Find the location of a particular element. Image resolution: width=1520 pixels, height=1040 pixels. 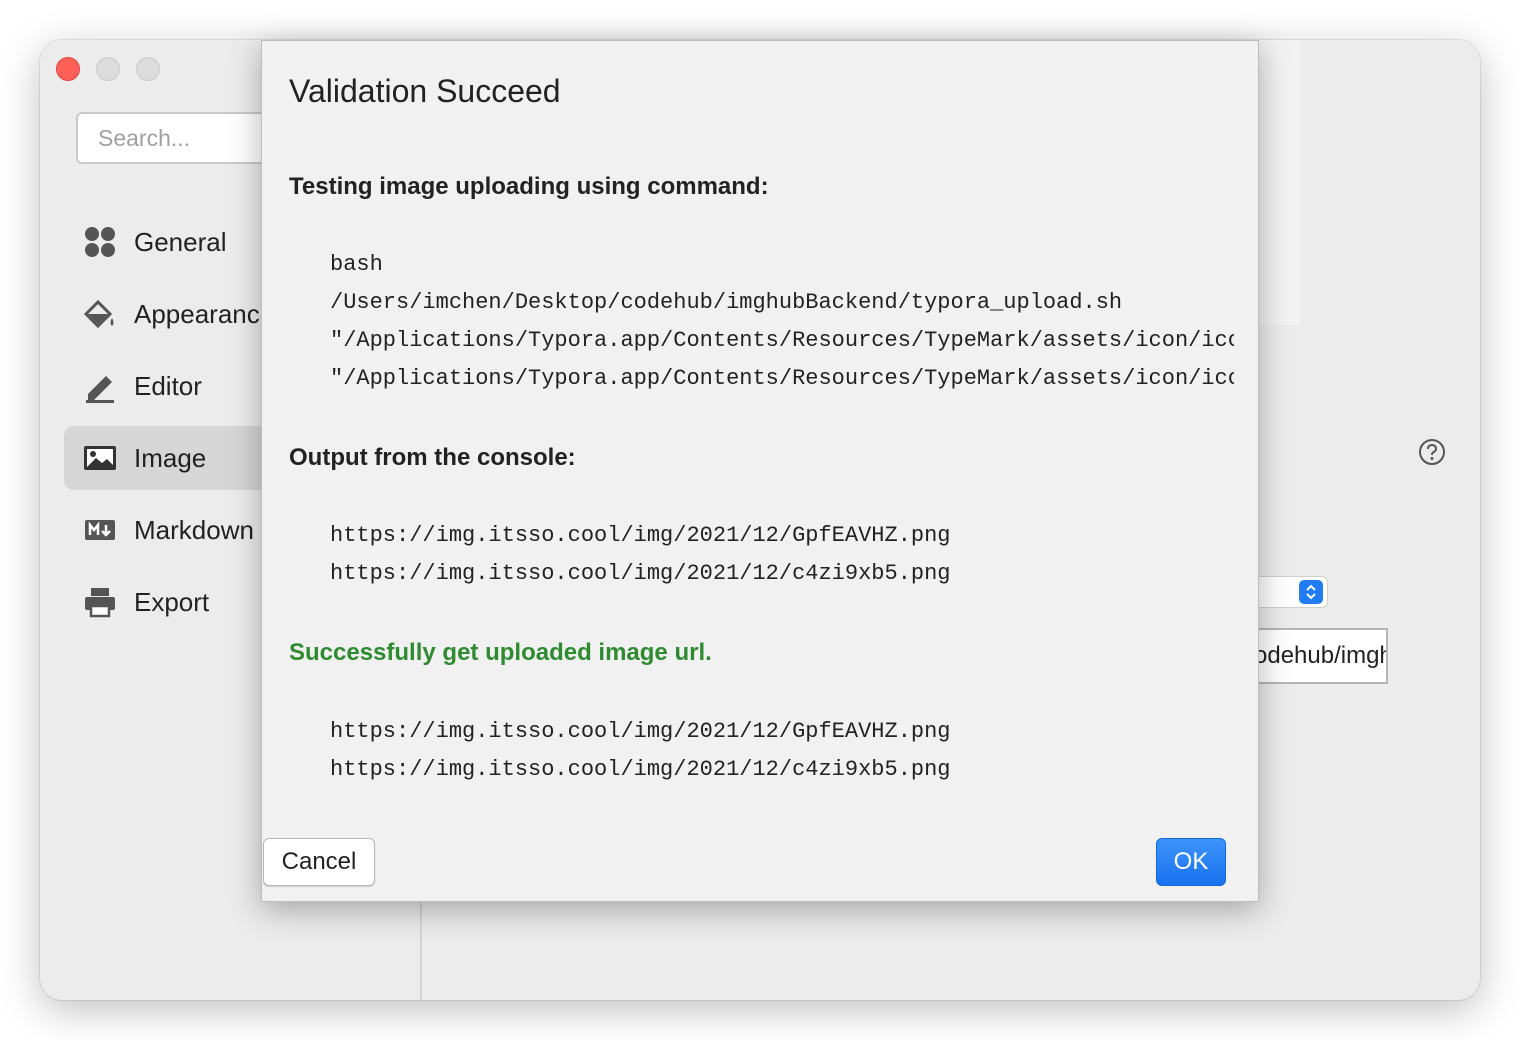

printer-icon is located at coordinates (100, 602).